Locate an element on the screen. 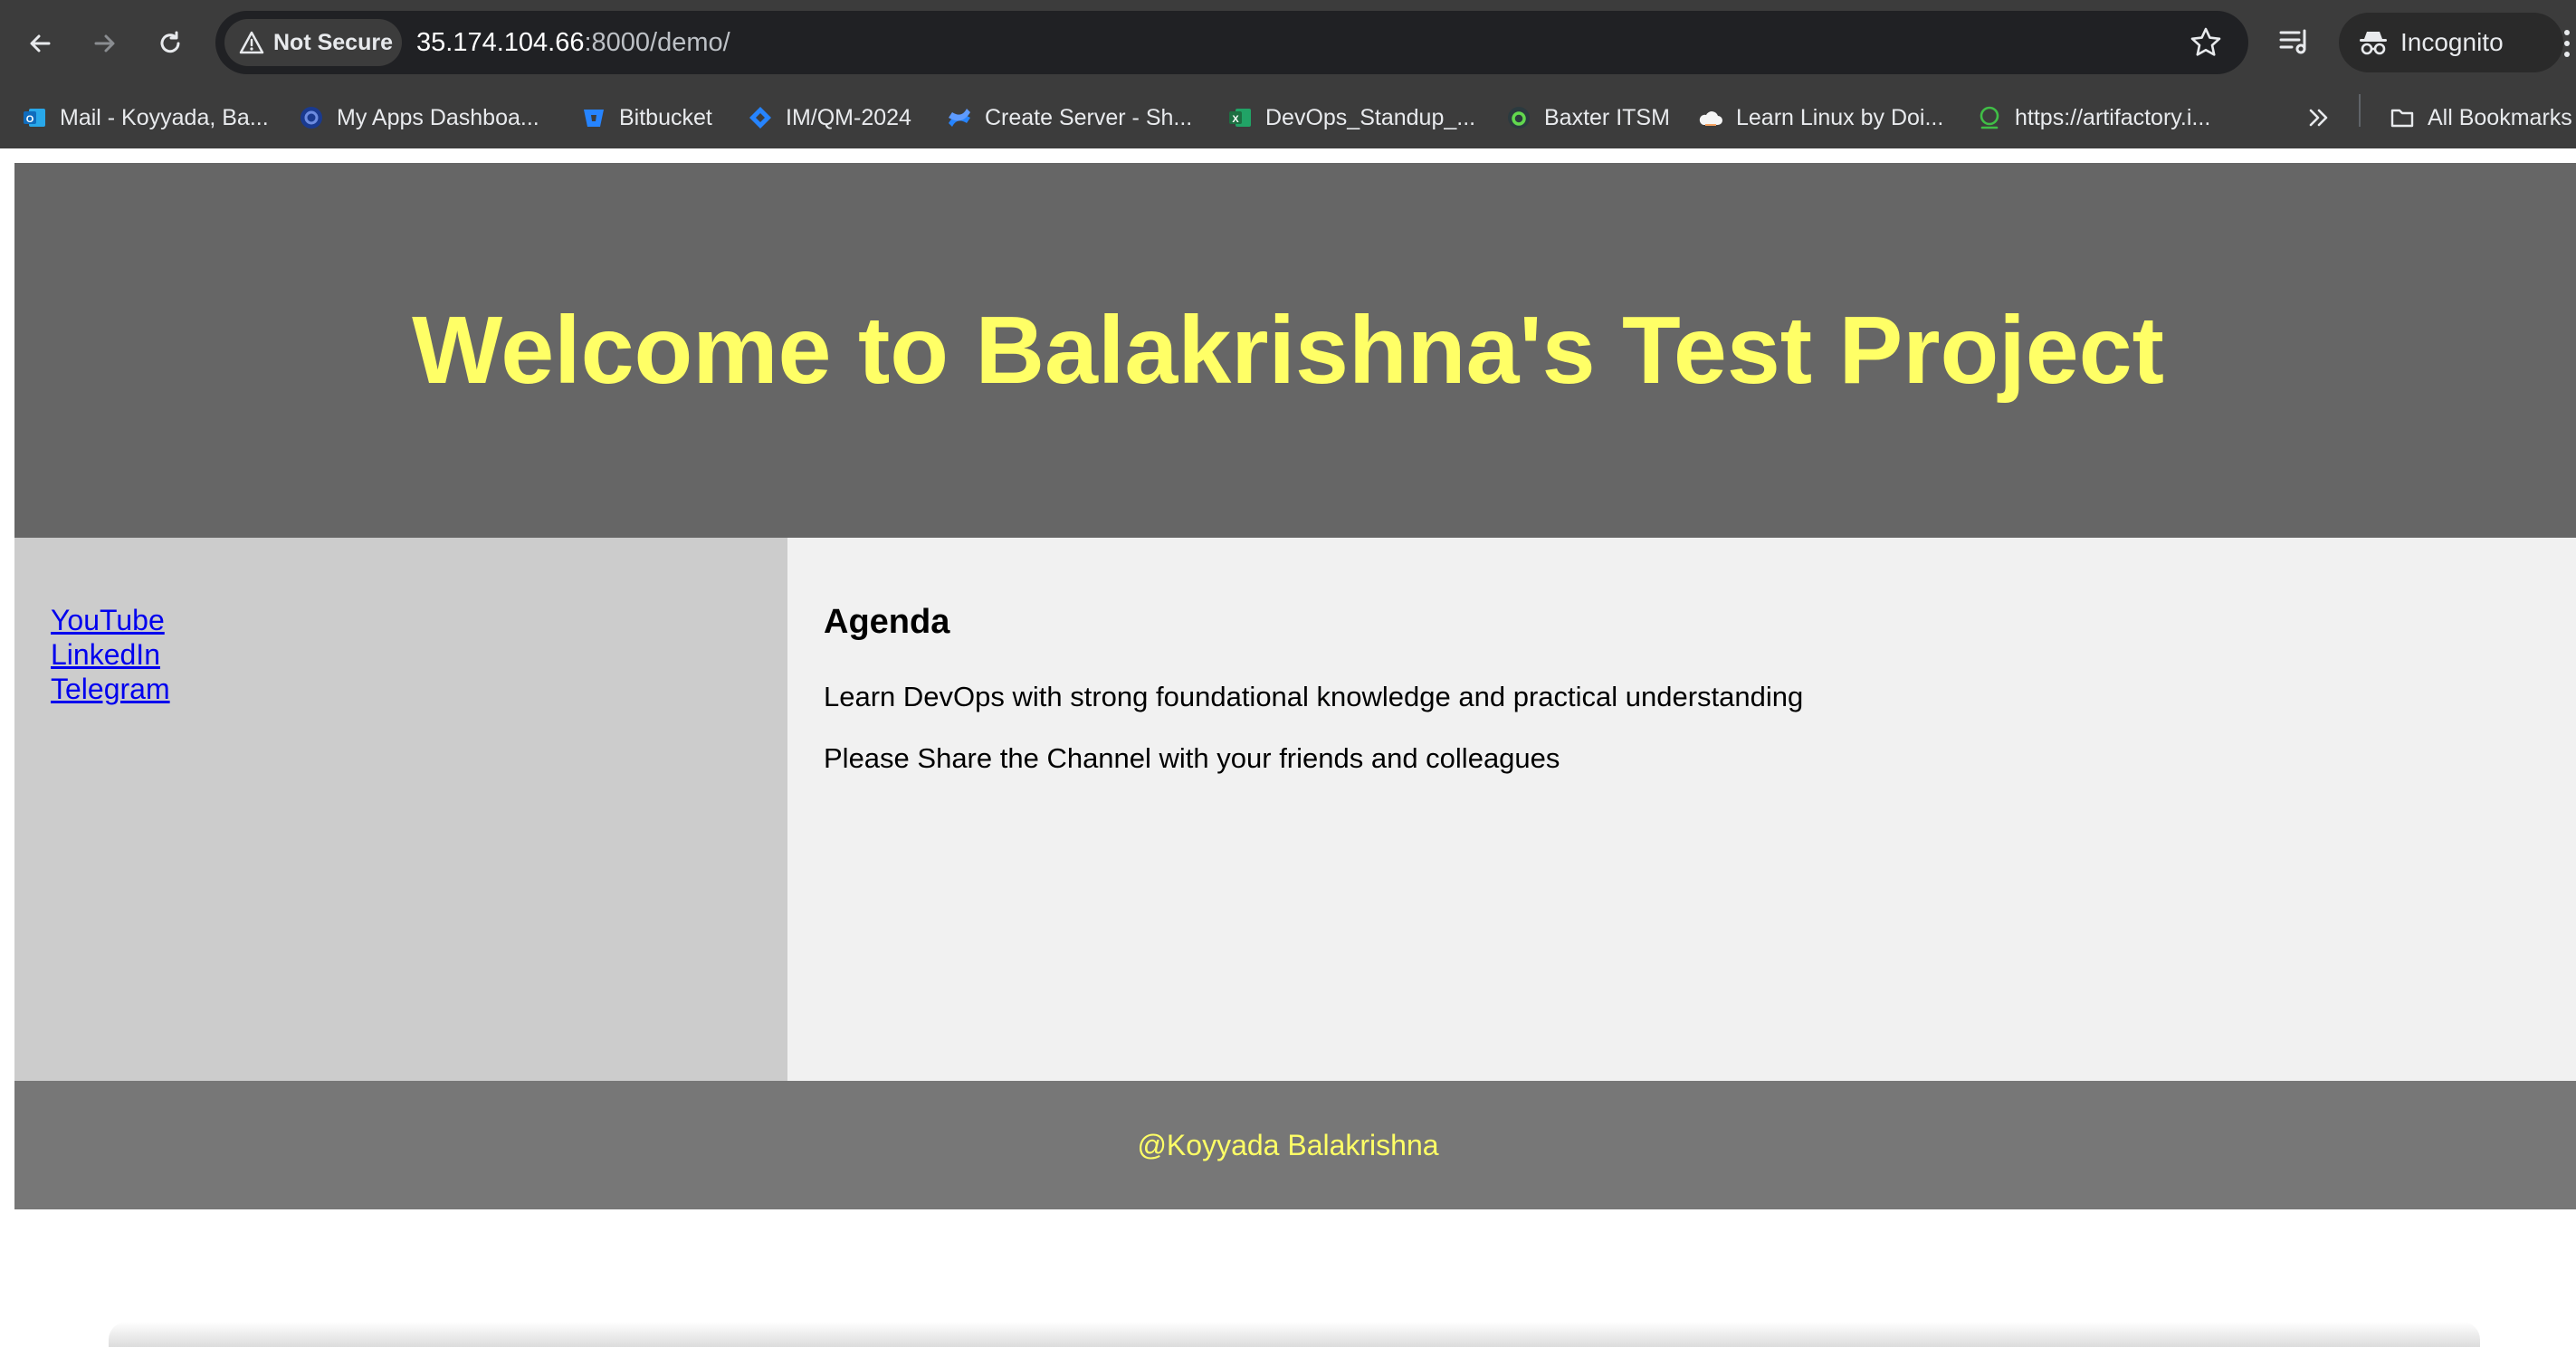 The image size is (2576, 1347). excel-icon: X is located at coordinates (1240, 118).